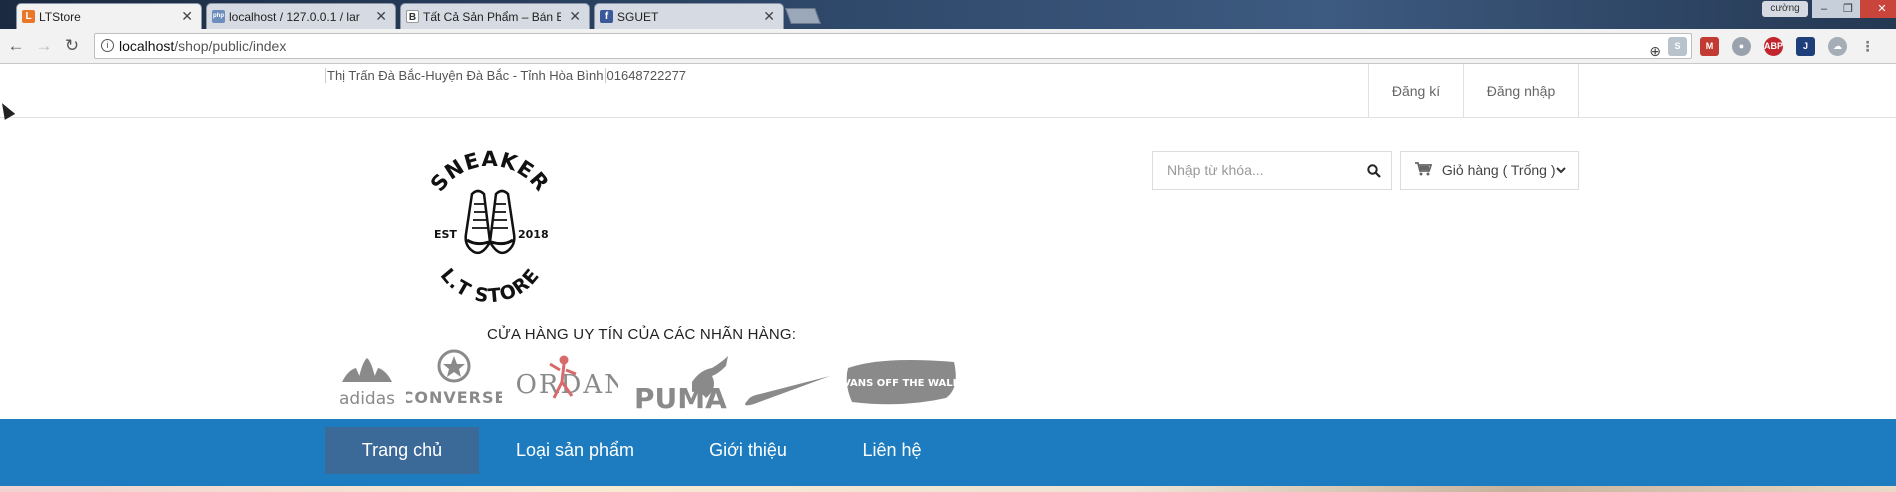 This screenshot has width=1896, height=492. Describe the element at coordinates (412, 16) in the screenshot. I see `bold-b-favicon-icon: B` at that location.